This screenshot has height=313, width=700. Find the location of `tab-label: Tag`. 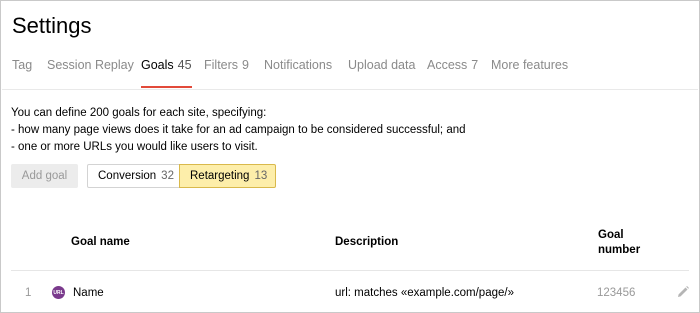

tab-label: Tag is located at coordinates (22, 65).